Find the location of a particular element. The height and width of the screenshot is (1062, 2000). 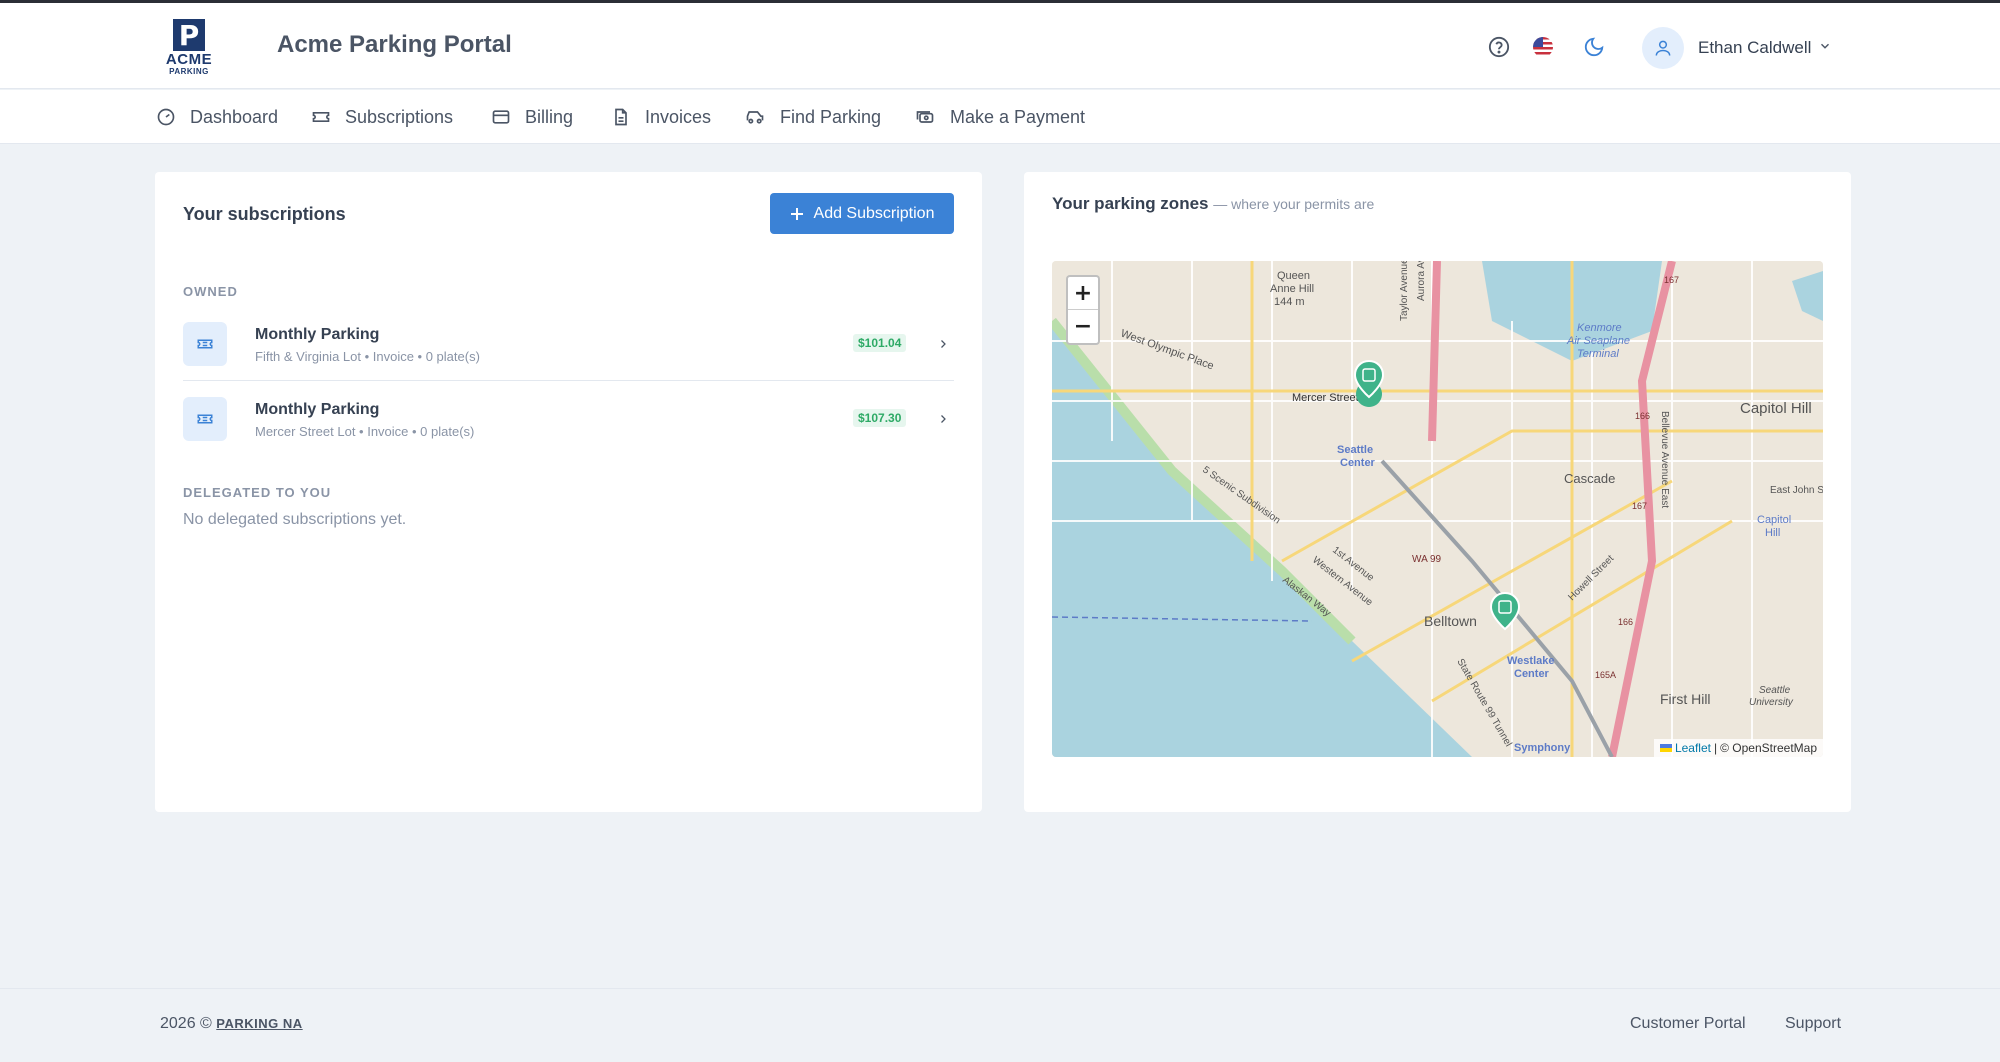

nav-invoices: Invoices is located at coordinates (661, 117).